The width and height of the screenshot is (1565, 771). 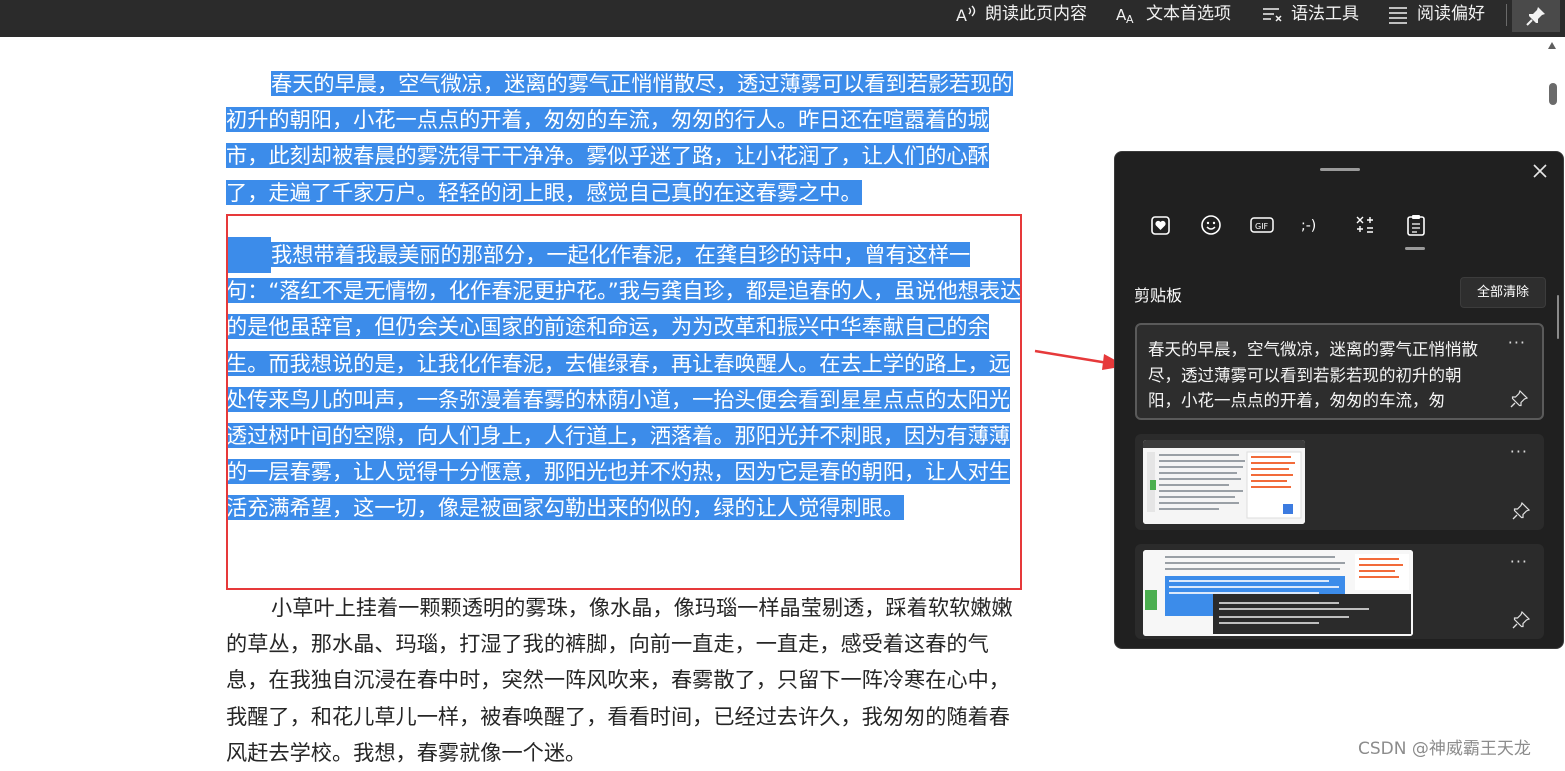 I want to click on pin-icon, so click(x=1535, y=16).